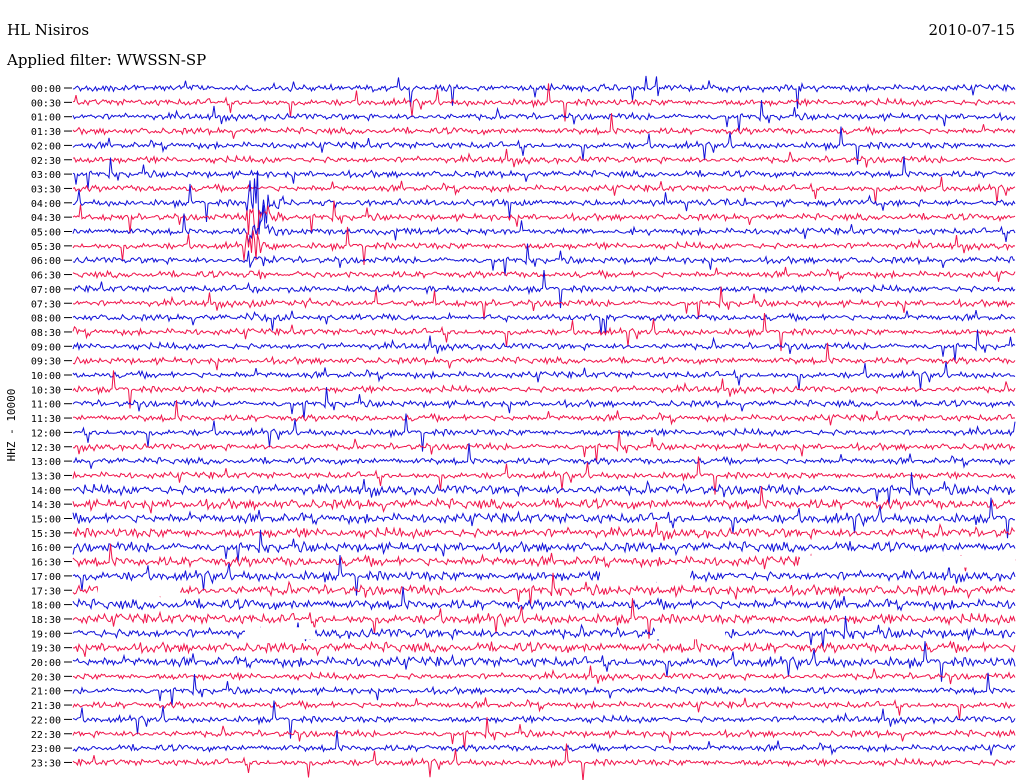  What do you see at coordinates (46, 247) in the screenshot?
I see `tick-label: 05:30` at bounding box center [46, 247].